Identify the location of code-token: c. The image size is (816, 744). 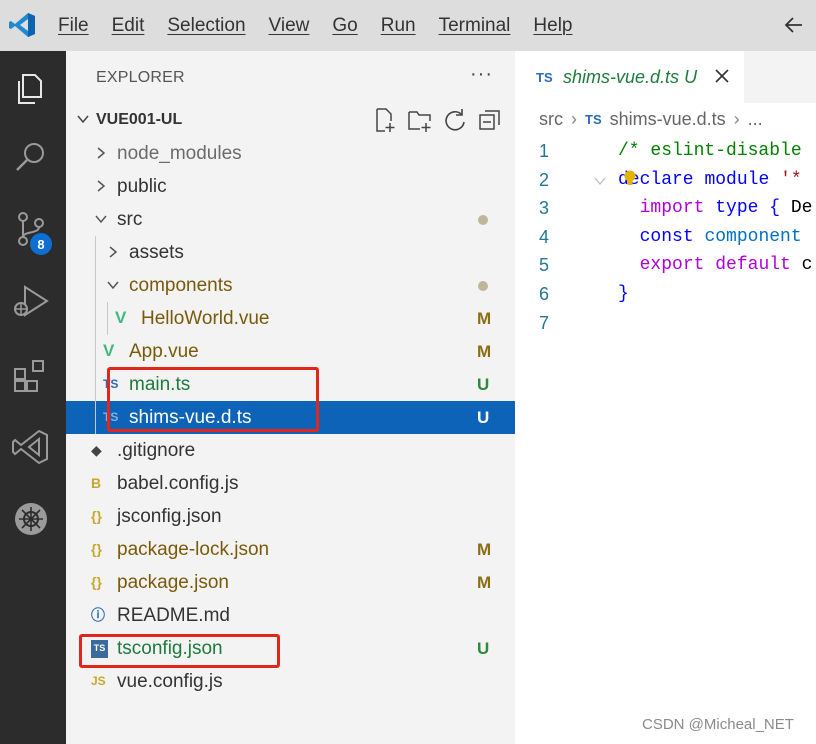
(801, 265).